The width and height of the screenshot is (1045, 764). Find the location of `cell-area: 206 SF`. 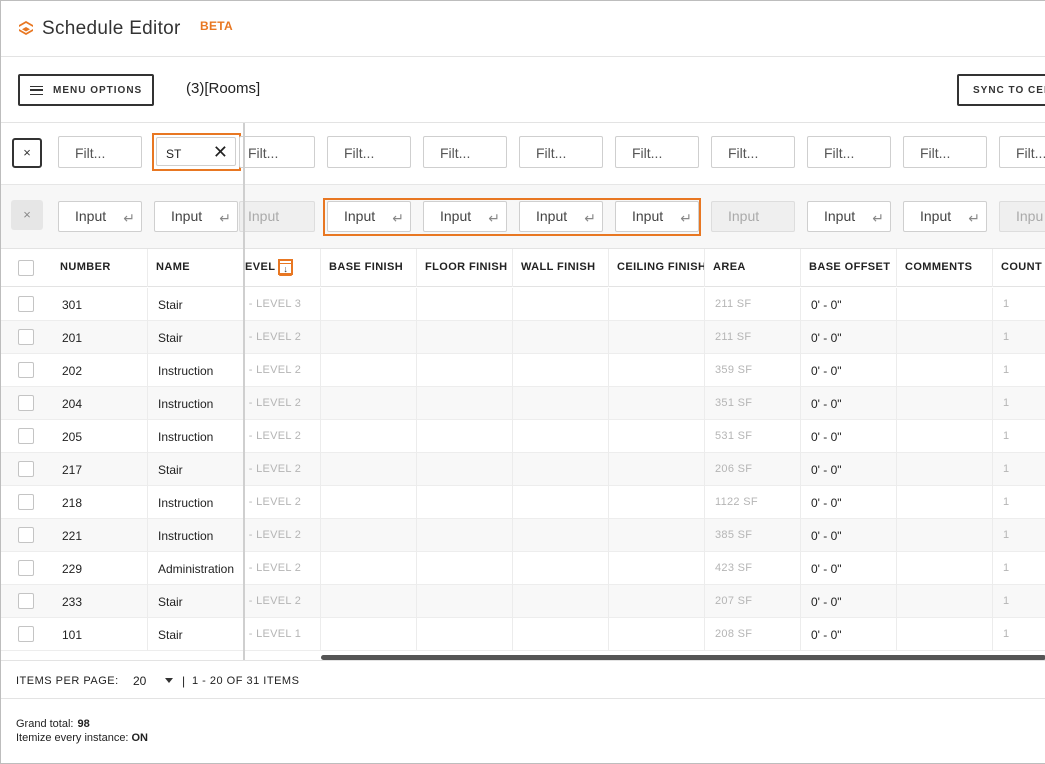

cell-area: 206 SF is located at coordinates (753, 469).